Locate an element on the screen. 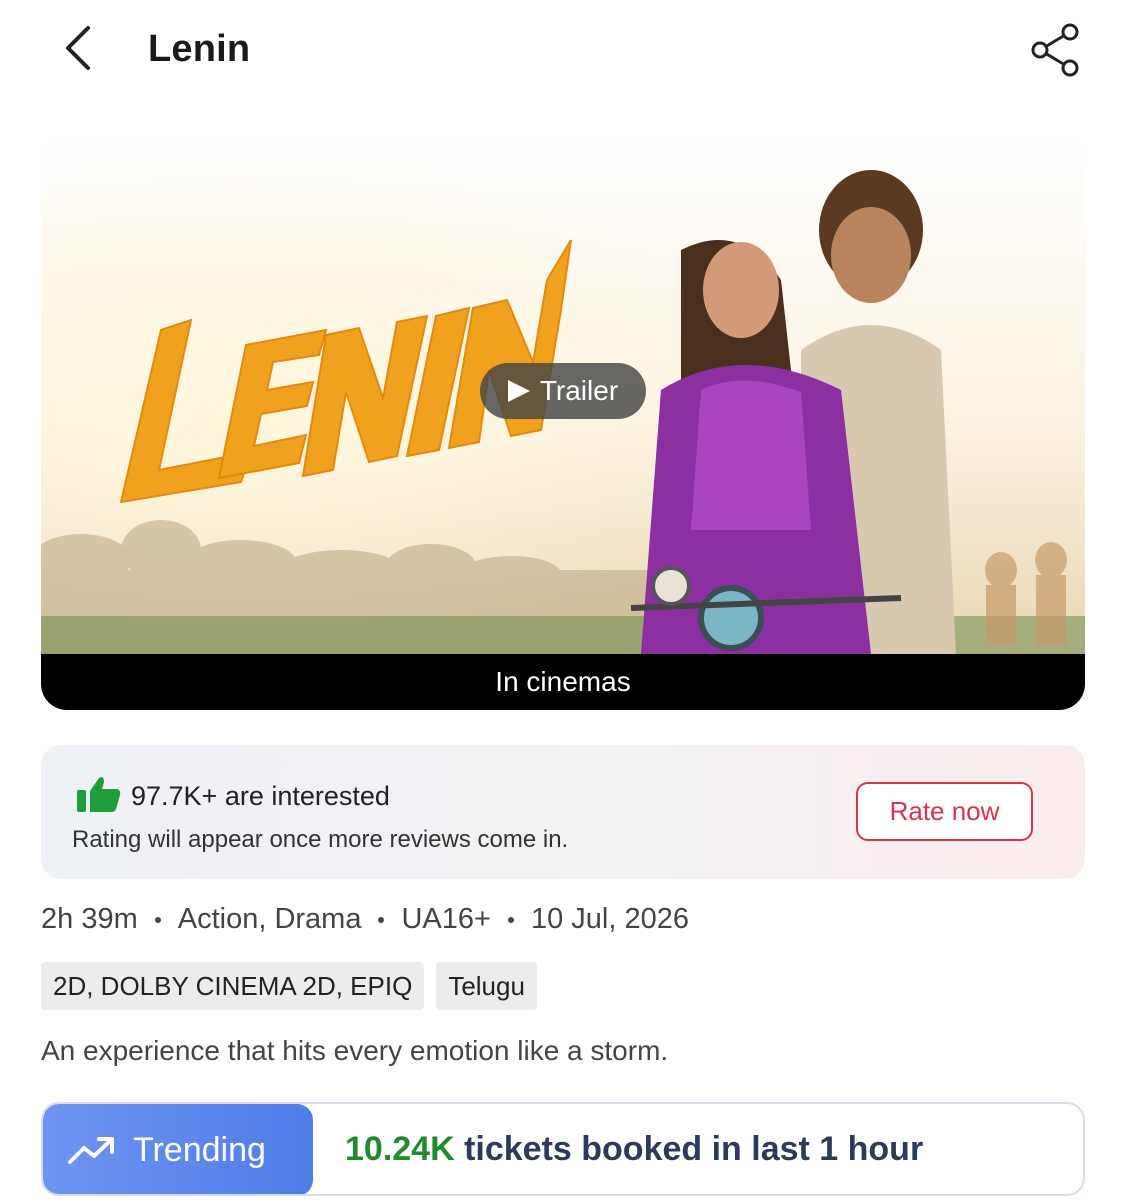 The width and height of the screenshot is (1126, 1200). tickets-booked-label: tickets booked in last 1 hour is located at coordinates (689, 1149).